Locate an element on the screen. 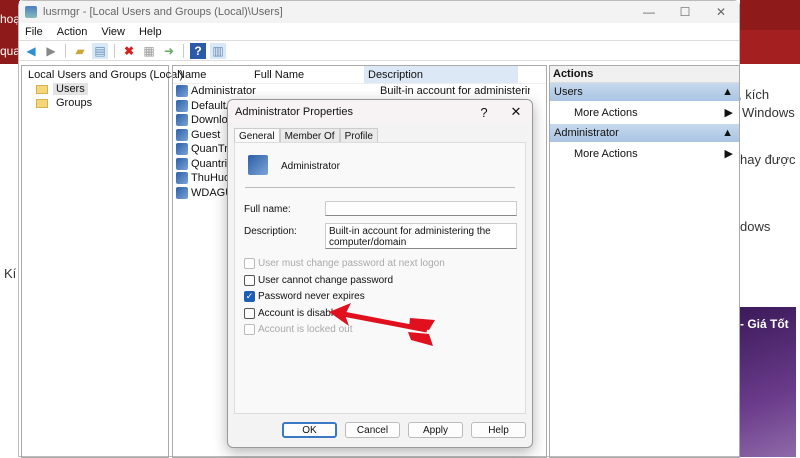 The width and height of the screenshot is (800, 458). menu-file: File is located at coordinates (34, 32).